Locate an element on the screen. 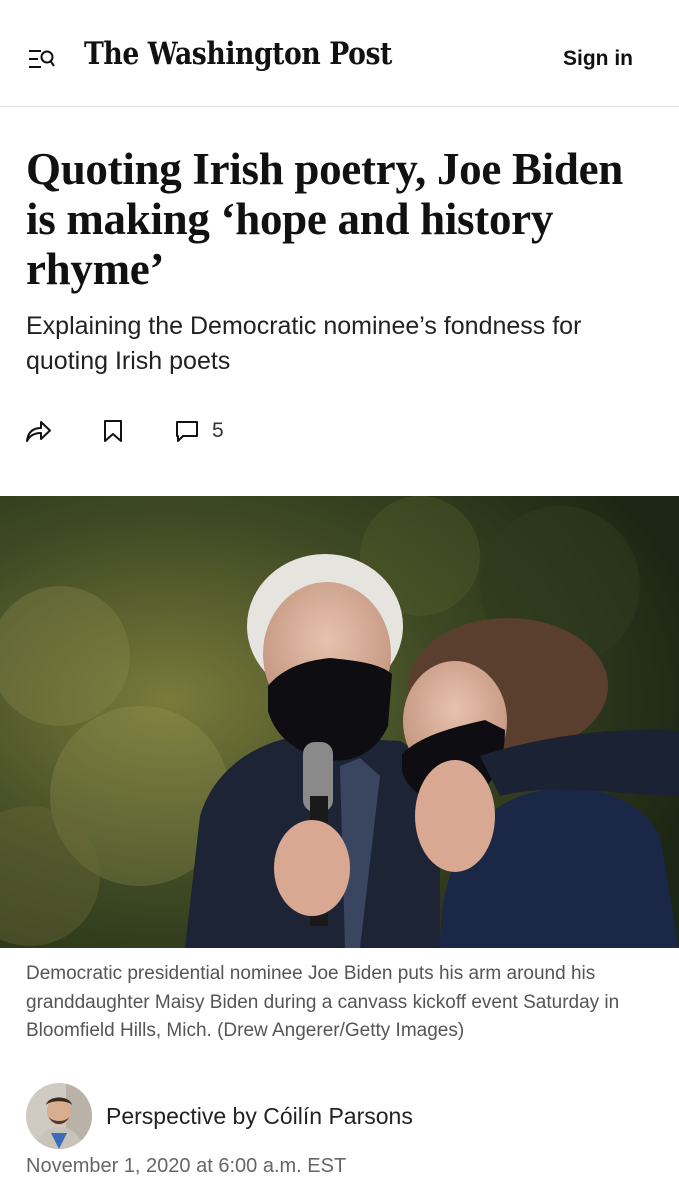 This screenshot has height=1200, width=679. share-arrow-icon is located at coordinates (38, 431).